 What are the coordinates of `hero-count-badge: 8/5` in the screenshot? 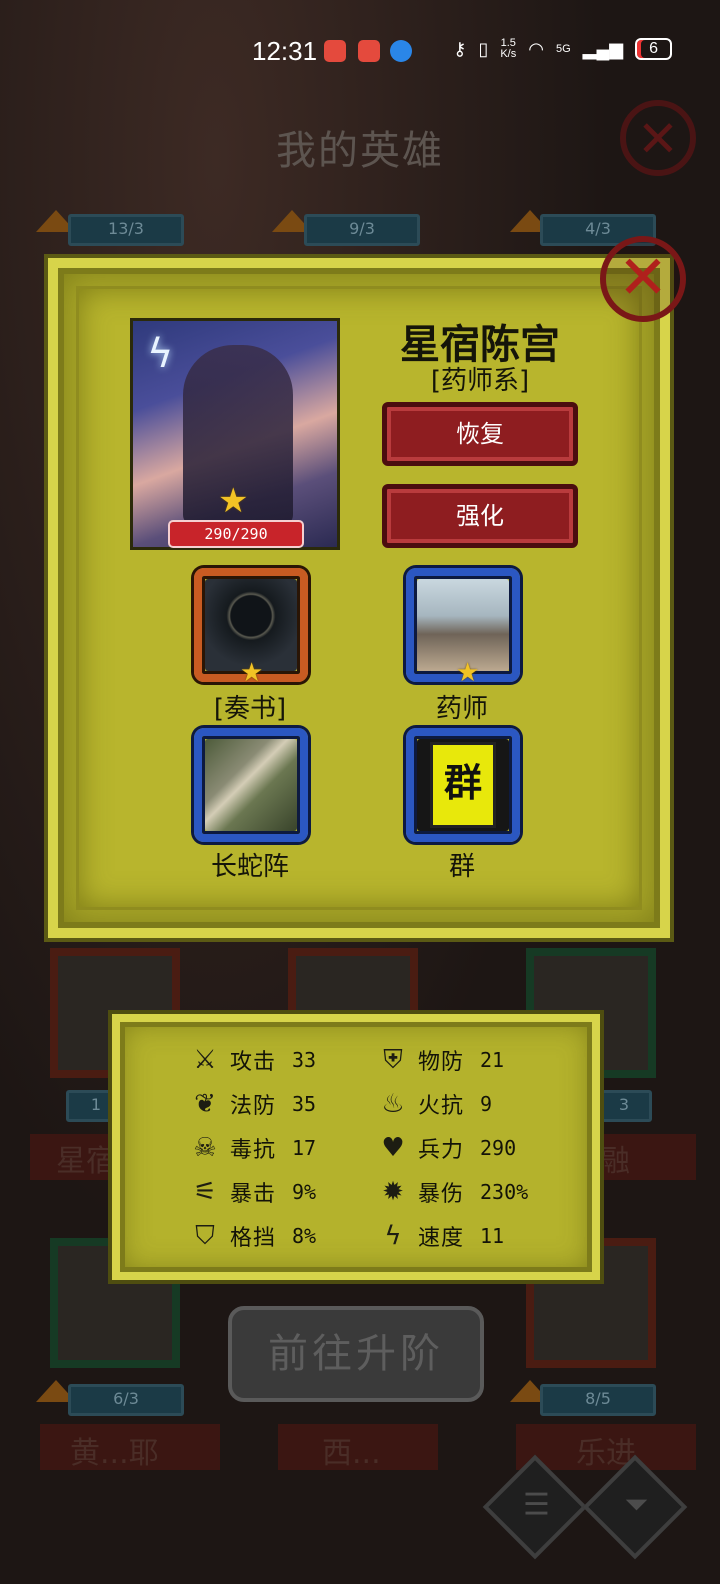 It's located at (598, 1400).